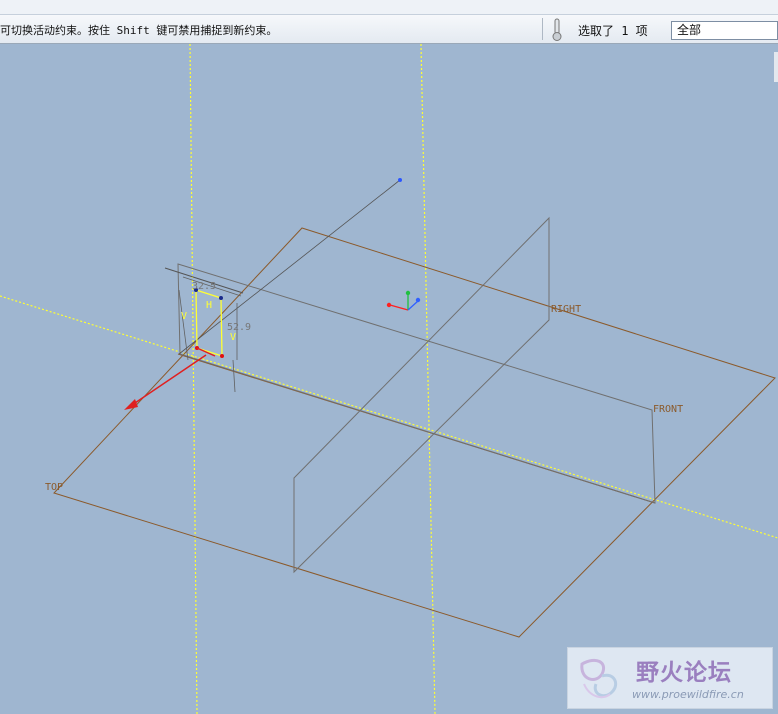  I want to click on selection-count: 选取了 1 项, so click(613, 31).